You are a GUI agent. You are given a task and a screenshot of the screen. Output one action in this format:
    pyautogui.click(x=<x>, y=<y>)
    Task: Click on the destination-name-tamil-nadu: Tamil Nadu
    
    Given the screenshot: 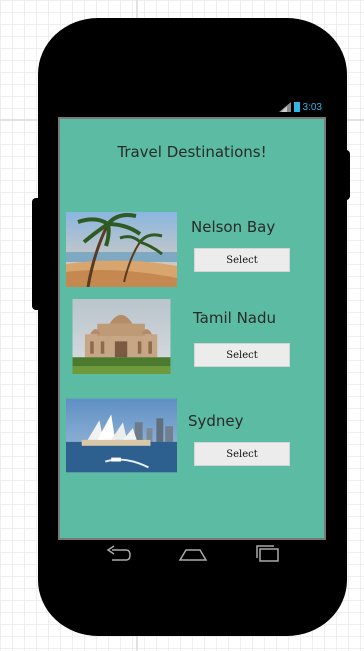 What is the action you would take?
    pyautogui.click(x=235, y=318)
    